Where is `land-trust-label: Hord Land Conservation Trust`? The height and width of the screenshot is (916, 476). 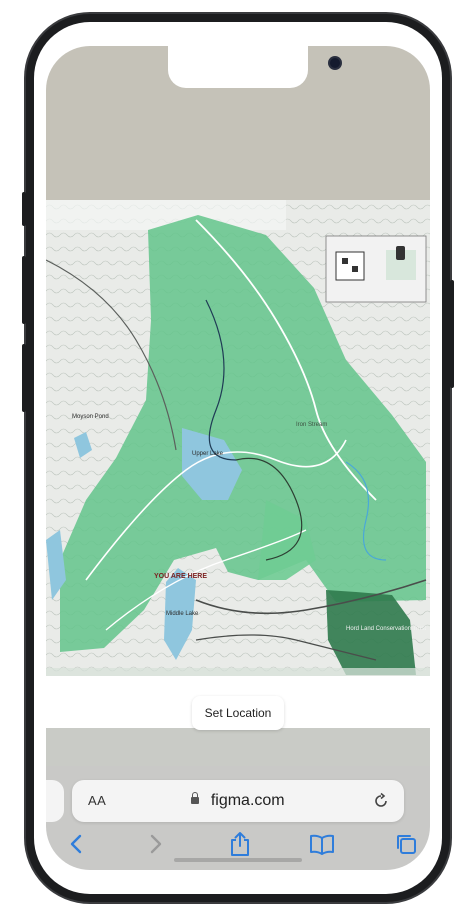 land-trust-label: Hord Land Conservation Trust is located at coordinates (386, 629).